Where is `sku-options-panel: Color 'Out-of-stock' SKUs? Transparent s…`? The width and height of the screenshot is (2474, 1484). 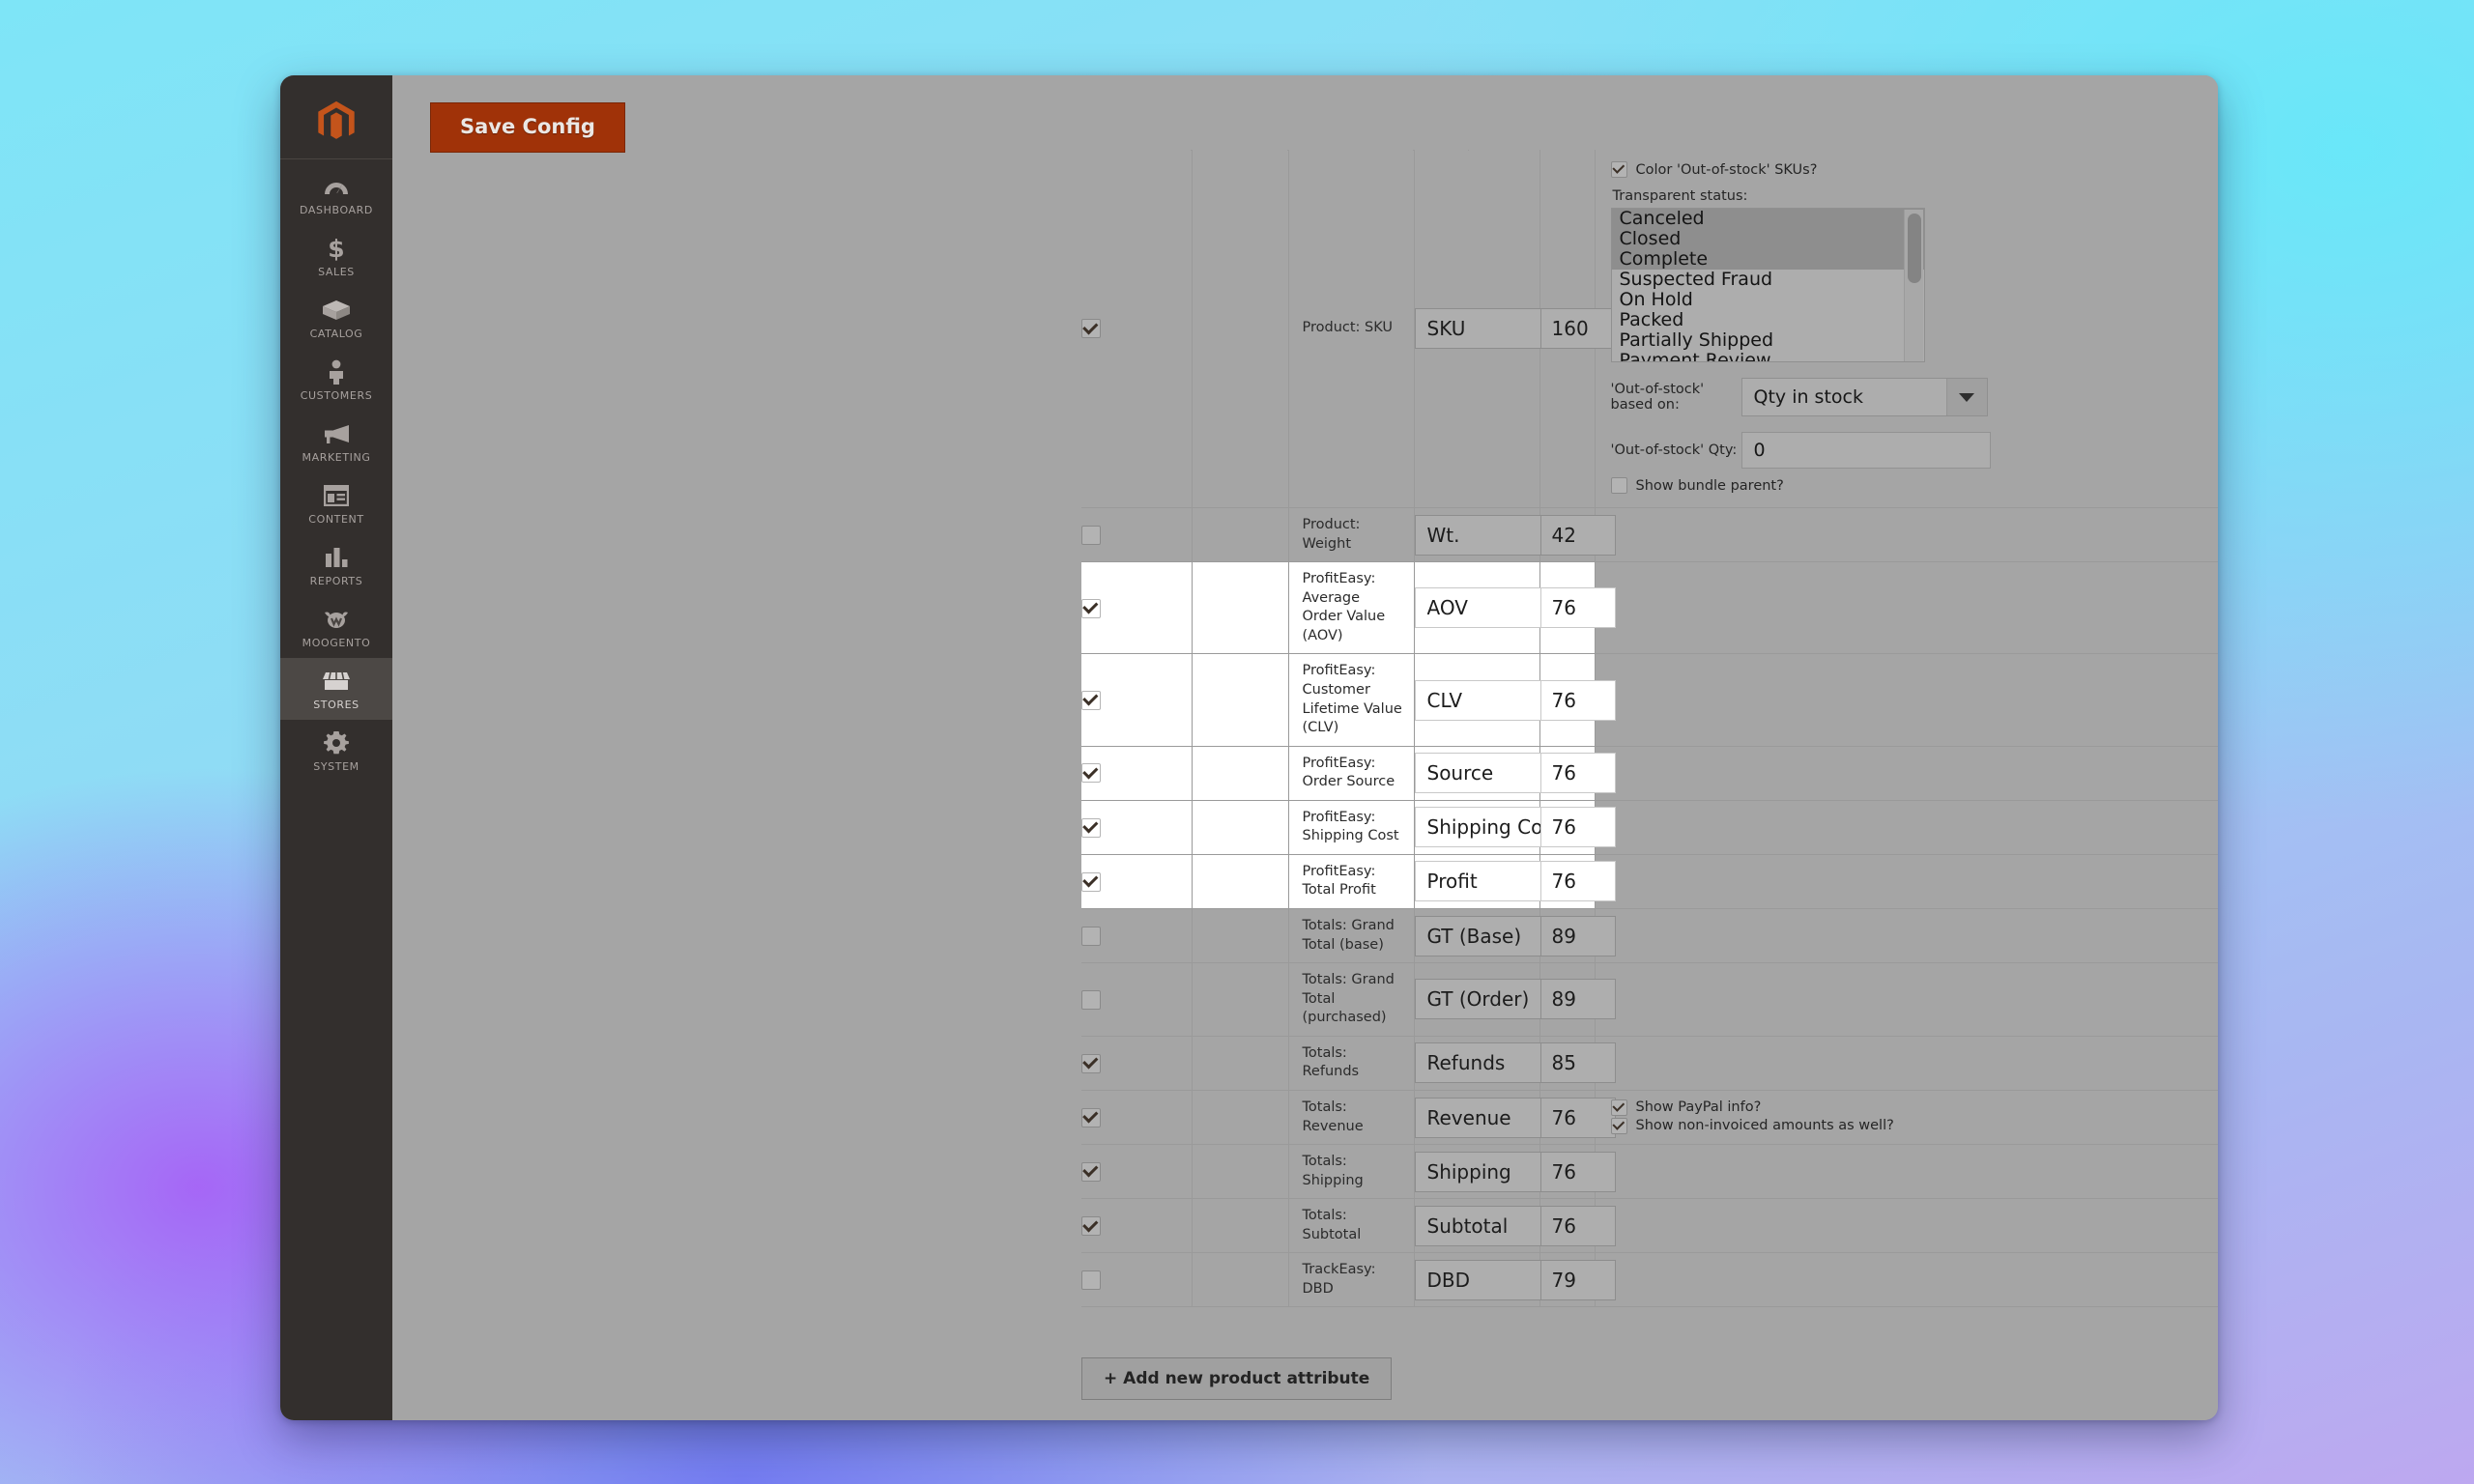 sku-options-panel: Color 'Out-of-stock' SKUs? Transparent s… is located at coordinates (1908, 329).